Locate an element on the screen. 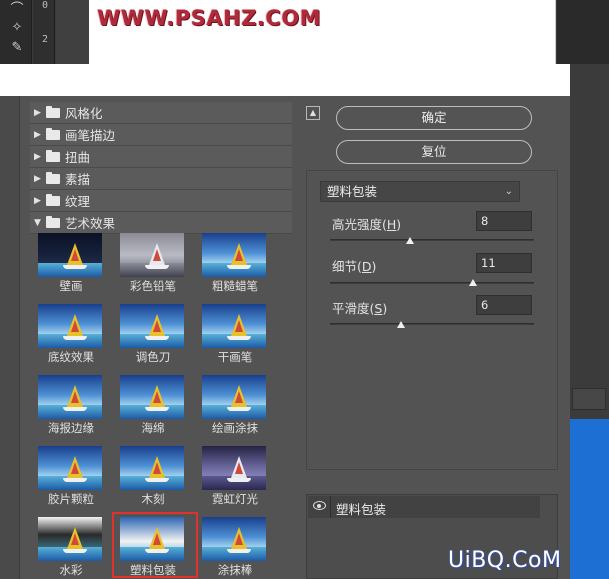 This screenshot has height=579, width=609. filter-thumbnail: 胶片颗粒 is located at coordinates (71, 478).